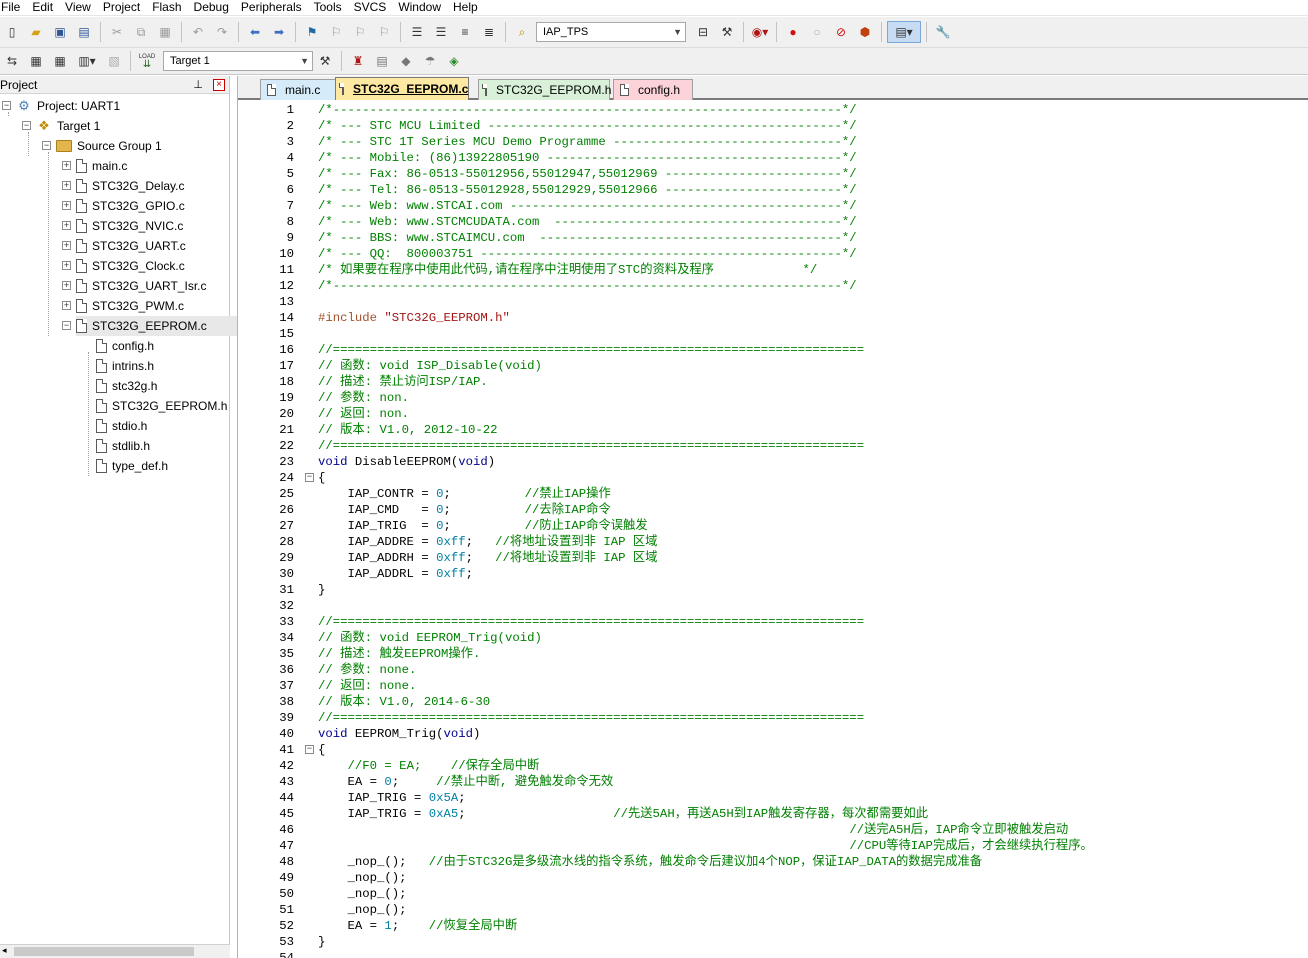 The image size is (1308, 958). I want to click on code-line: // 描述: 触发EEPROM操作., so click(399, 654).